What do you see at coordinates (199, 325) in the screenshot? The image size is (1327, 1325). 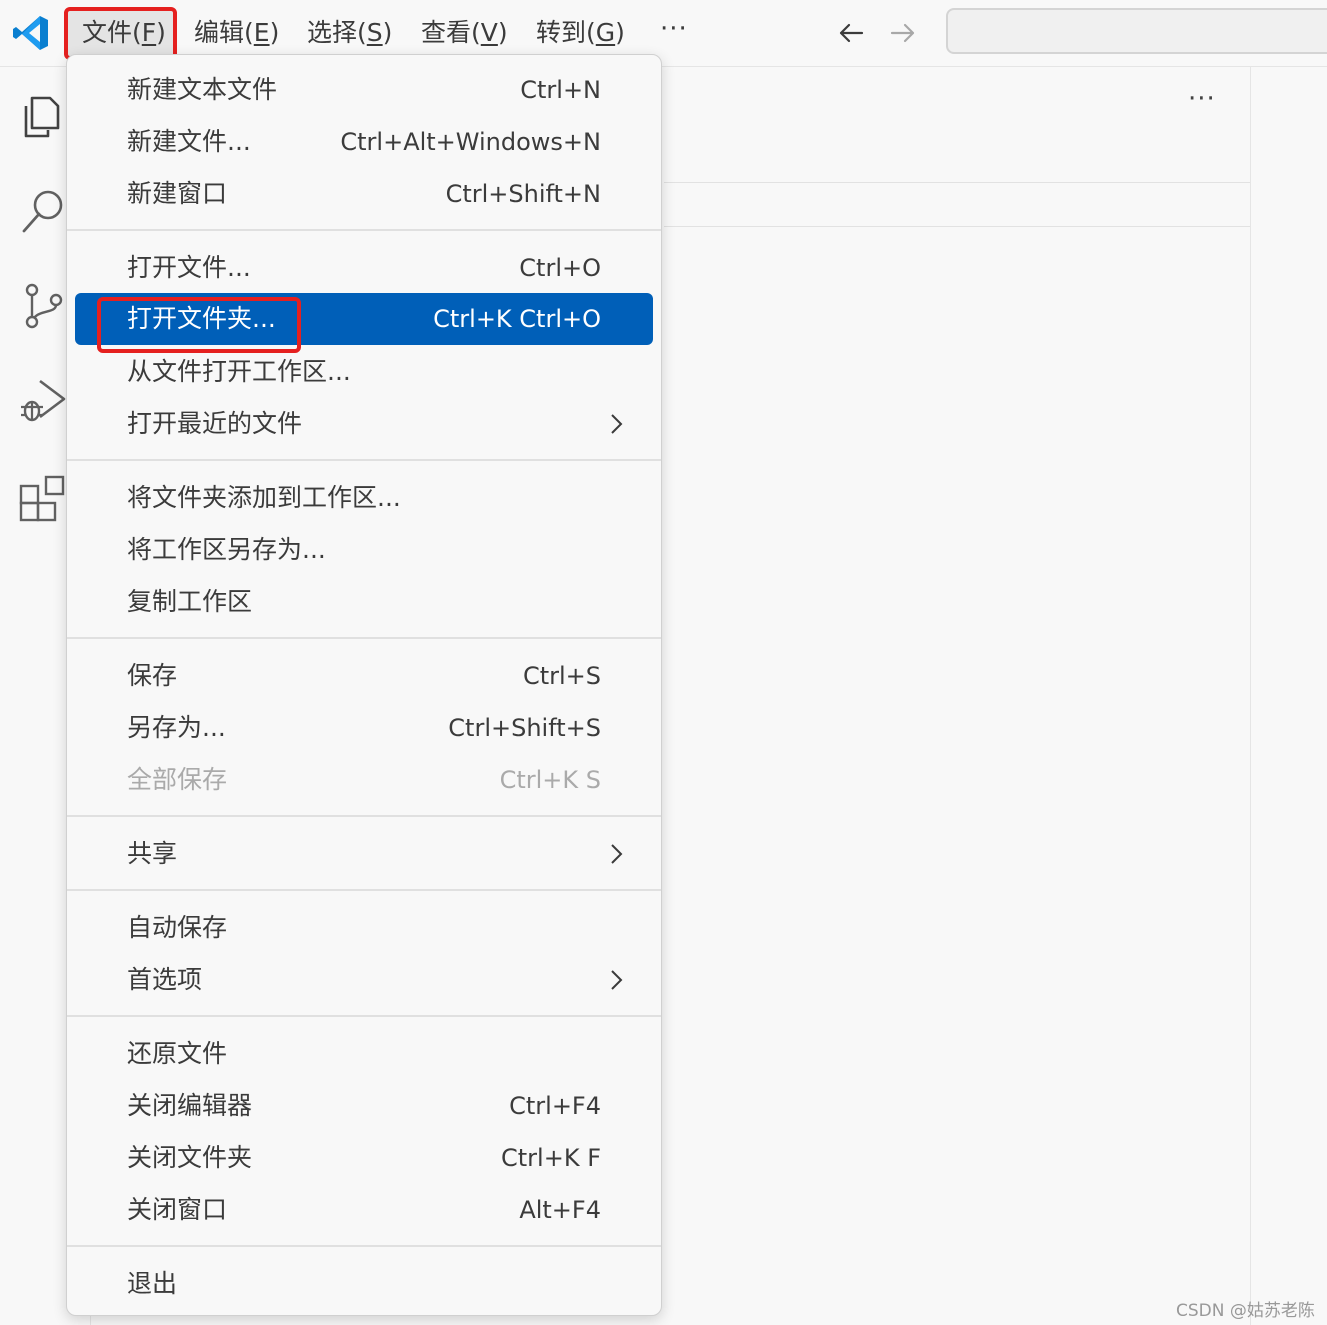 I see `open-folder-annotation` at bounding box center [199, 325].